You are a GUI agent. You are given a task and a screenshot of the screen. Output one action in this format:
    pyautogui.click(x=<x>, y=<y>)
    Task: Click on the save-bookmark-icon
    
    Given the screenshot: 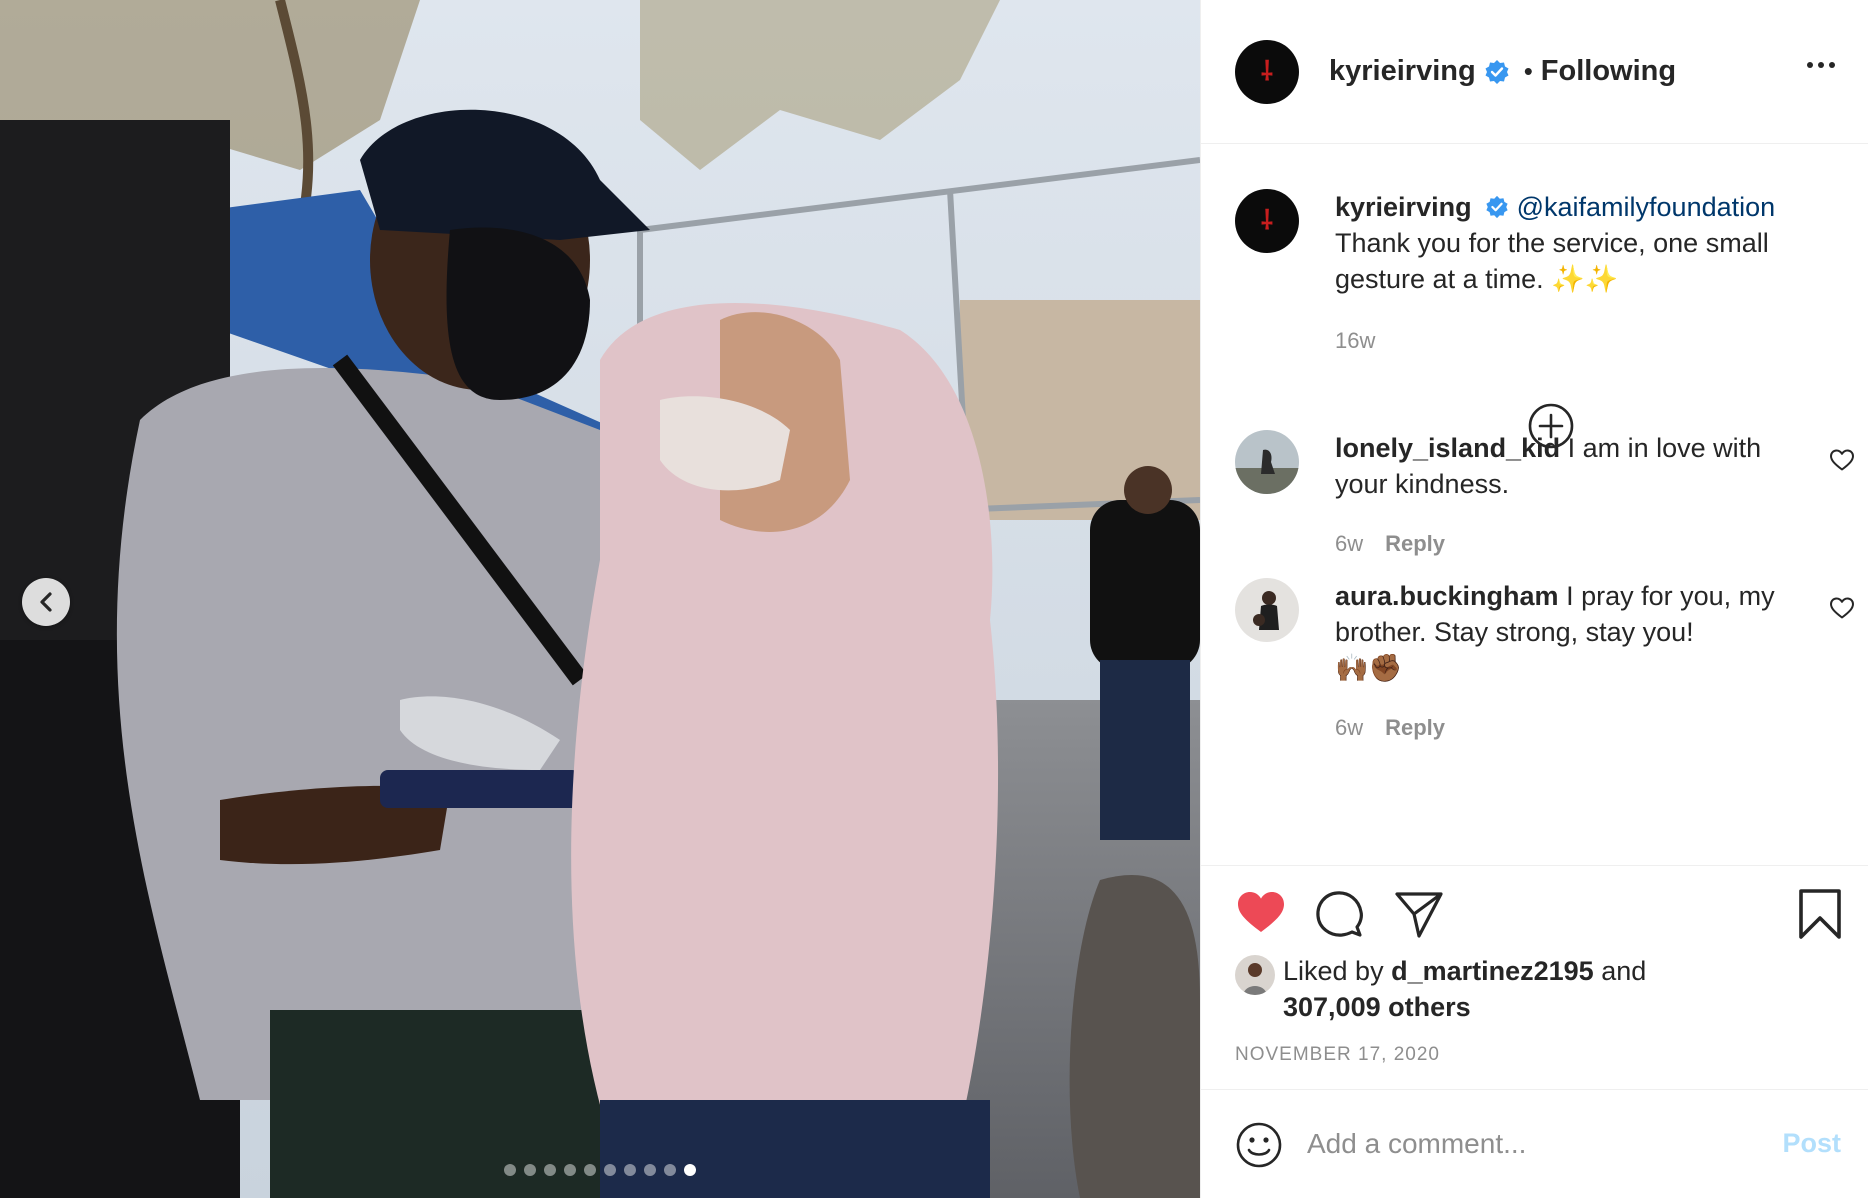 What is the action you would take?
    pyautogui.click(x=1820, y=914)
    